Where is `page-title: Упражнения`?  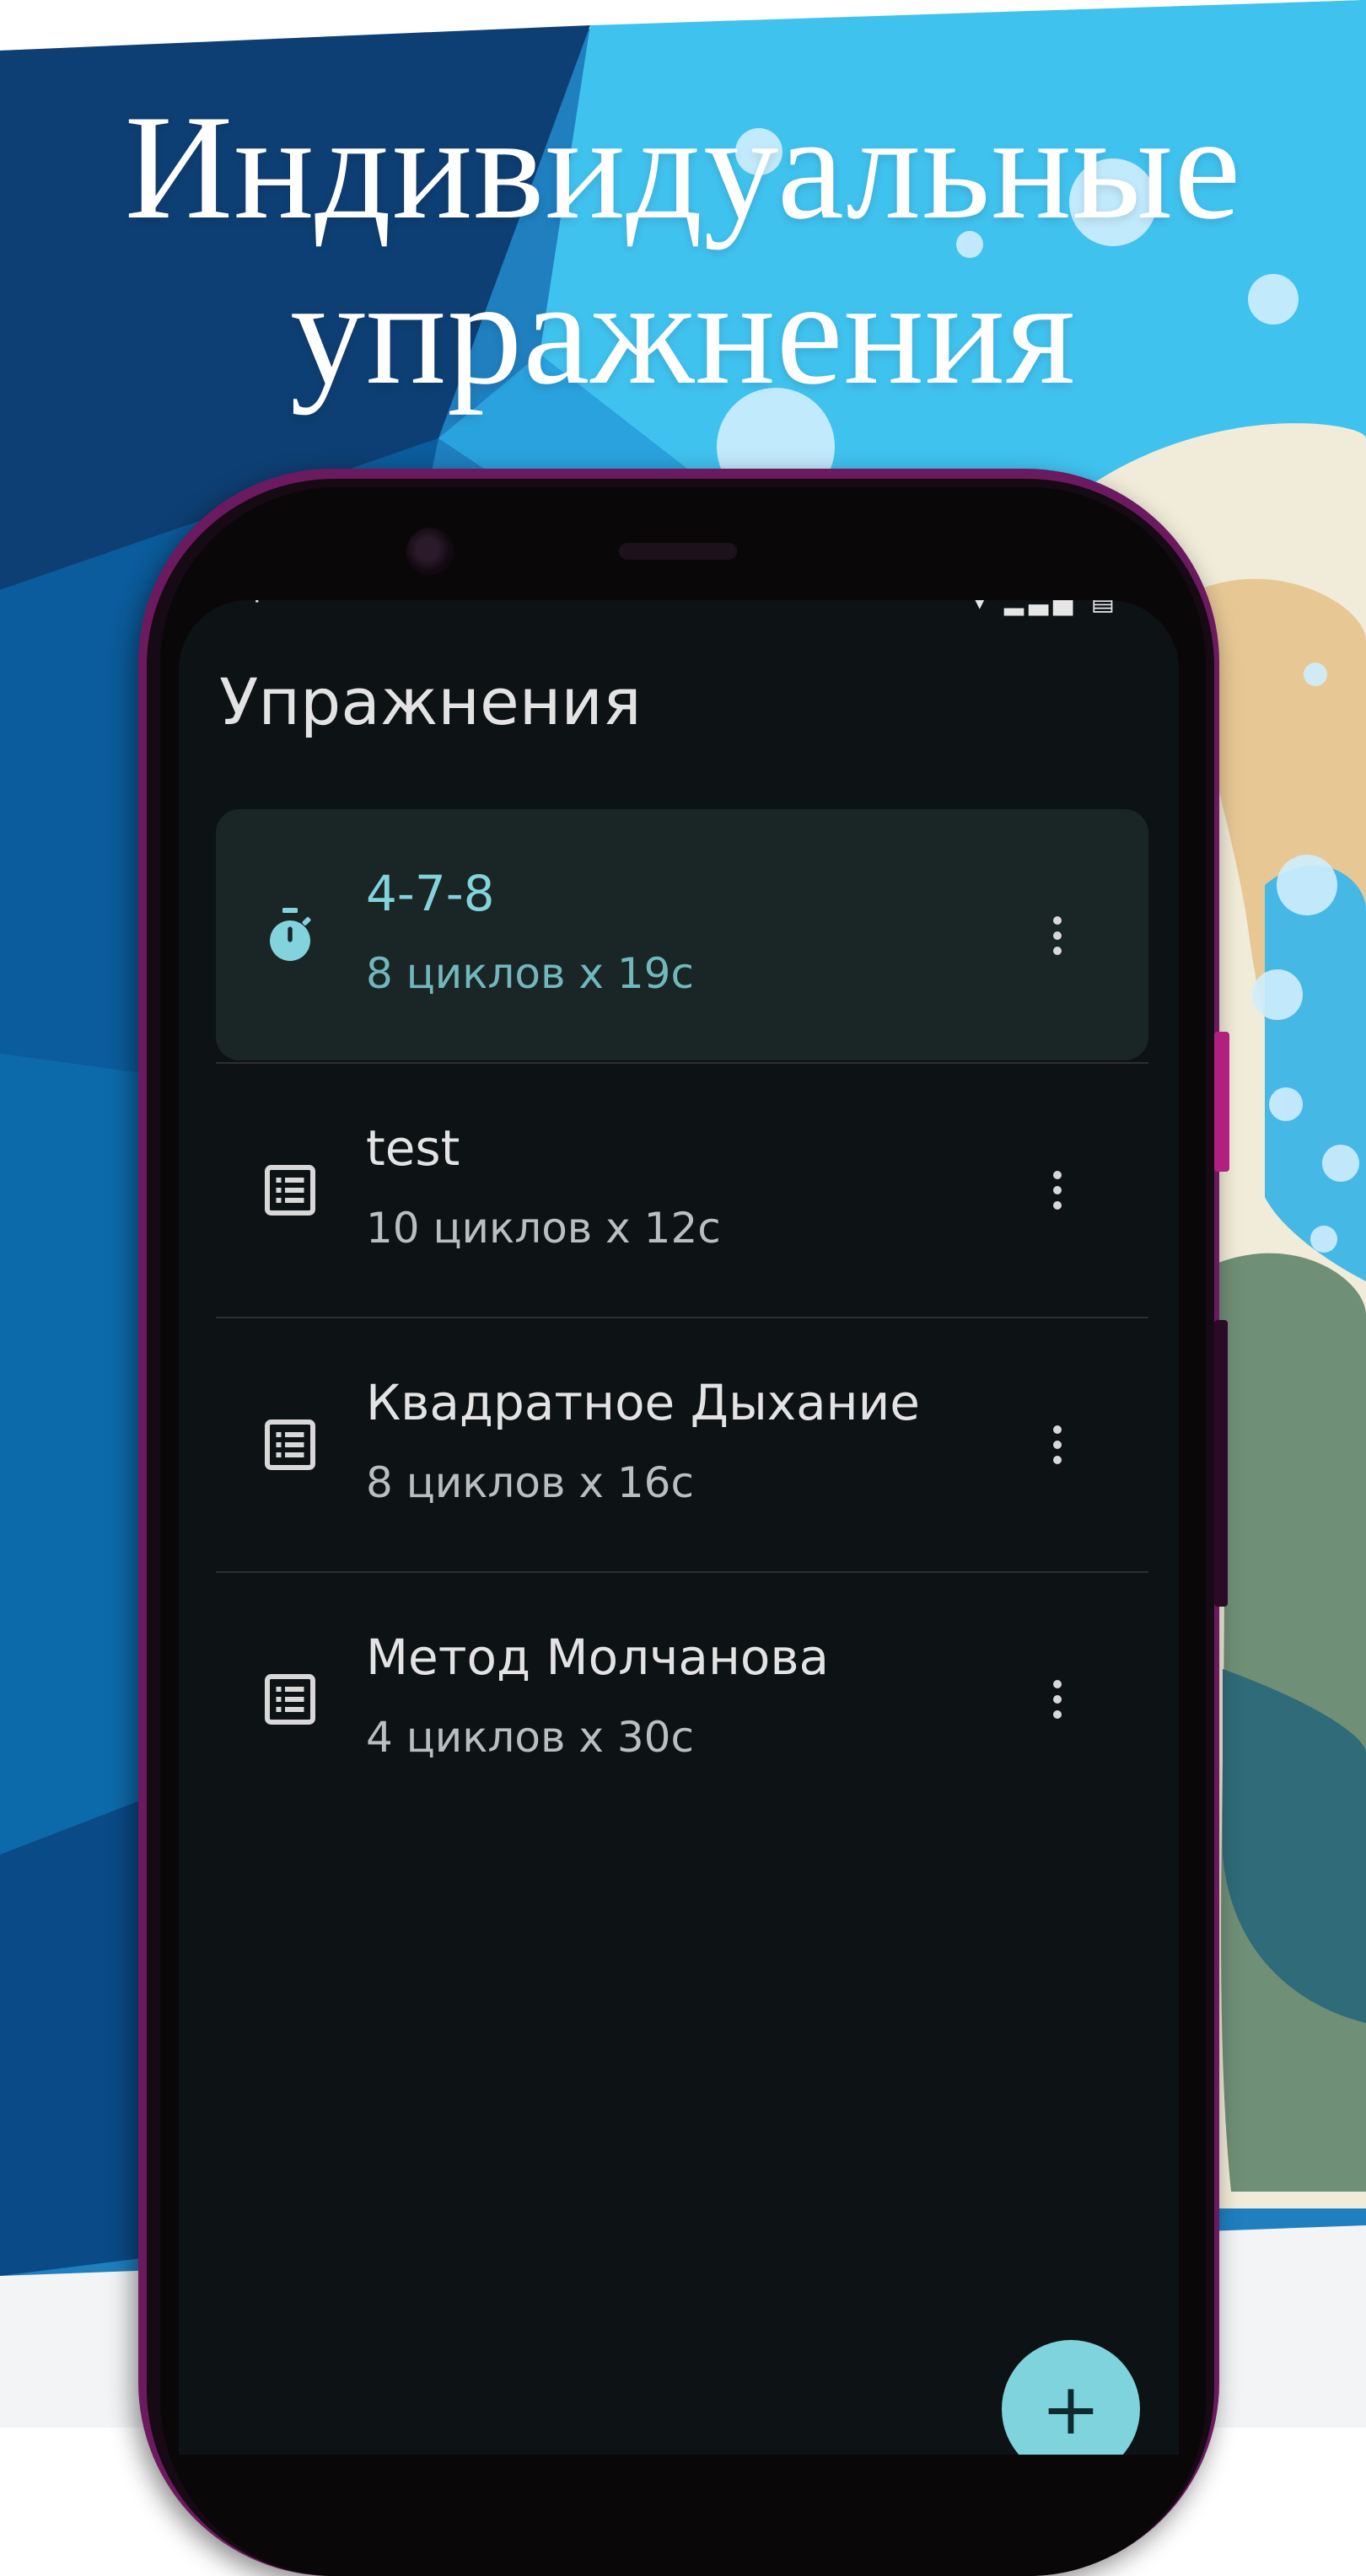 page-title: Упражнения is located at coordinates (431, 701).